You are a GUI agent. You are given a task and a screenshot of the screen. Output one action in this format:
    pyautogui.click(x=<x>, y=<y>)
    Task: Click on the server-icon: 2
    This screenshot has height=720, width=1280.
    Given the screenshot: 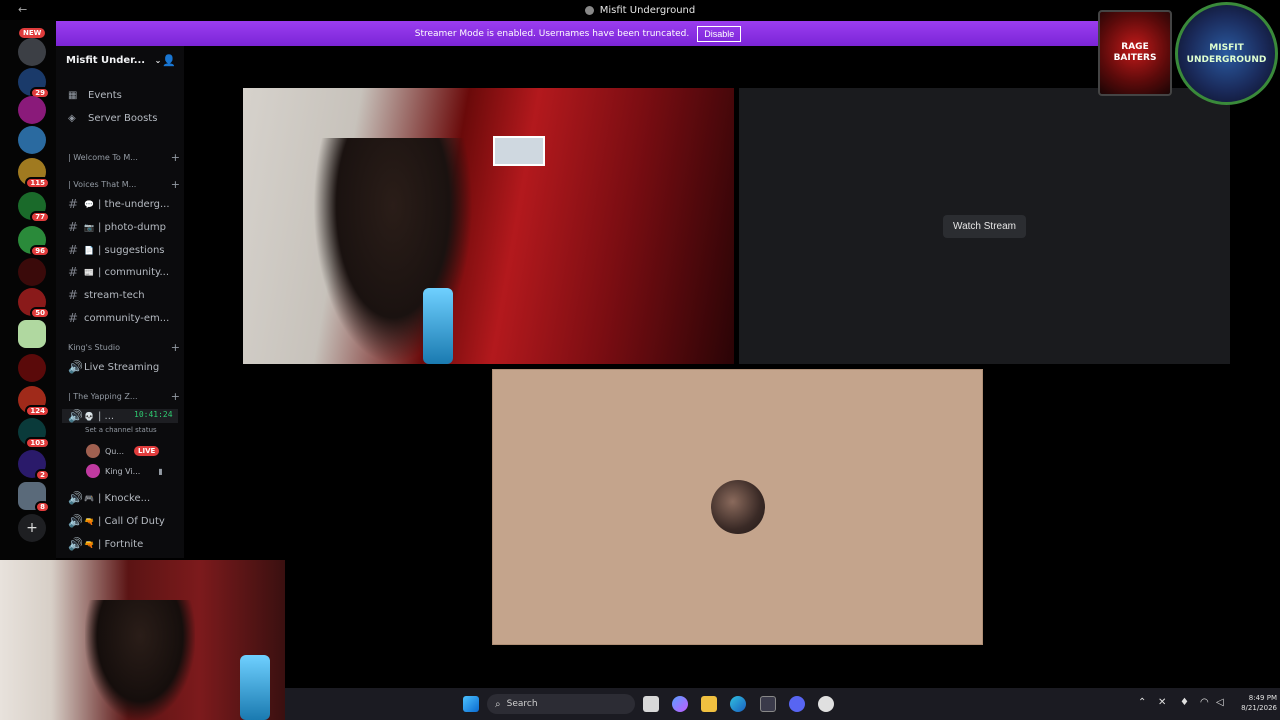 What is the action you would take?
    pyautogui.click(x=34, y=465)
    